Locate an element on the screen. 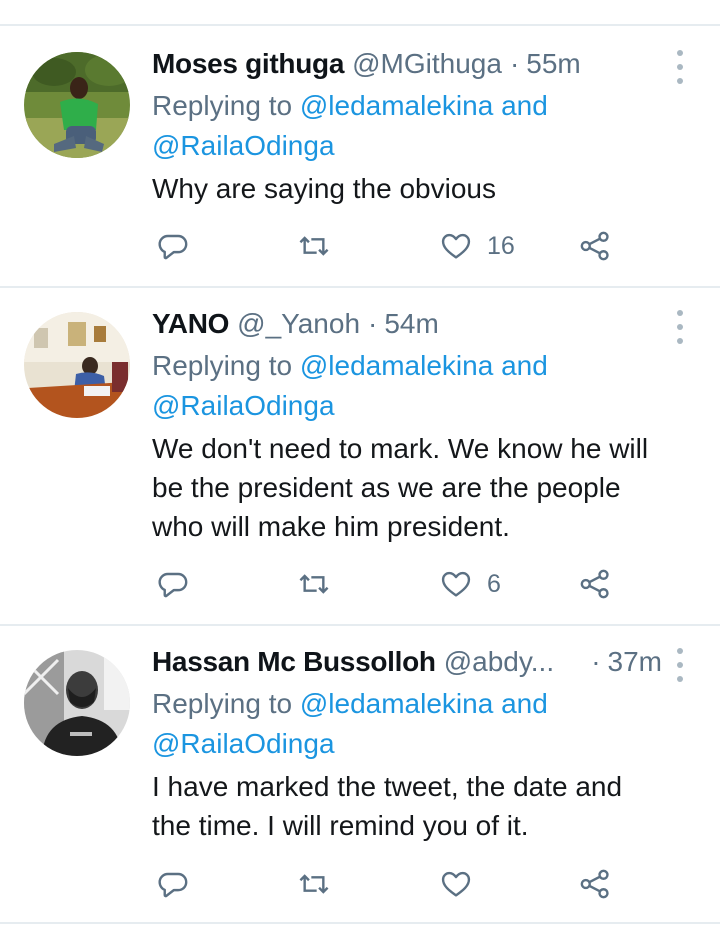 This screenshot has height=933, width=720. like-button is located at coordinates (456, 884).